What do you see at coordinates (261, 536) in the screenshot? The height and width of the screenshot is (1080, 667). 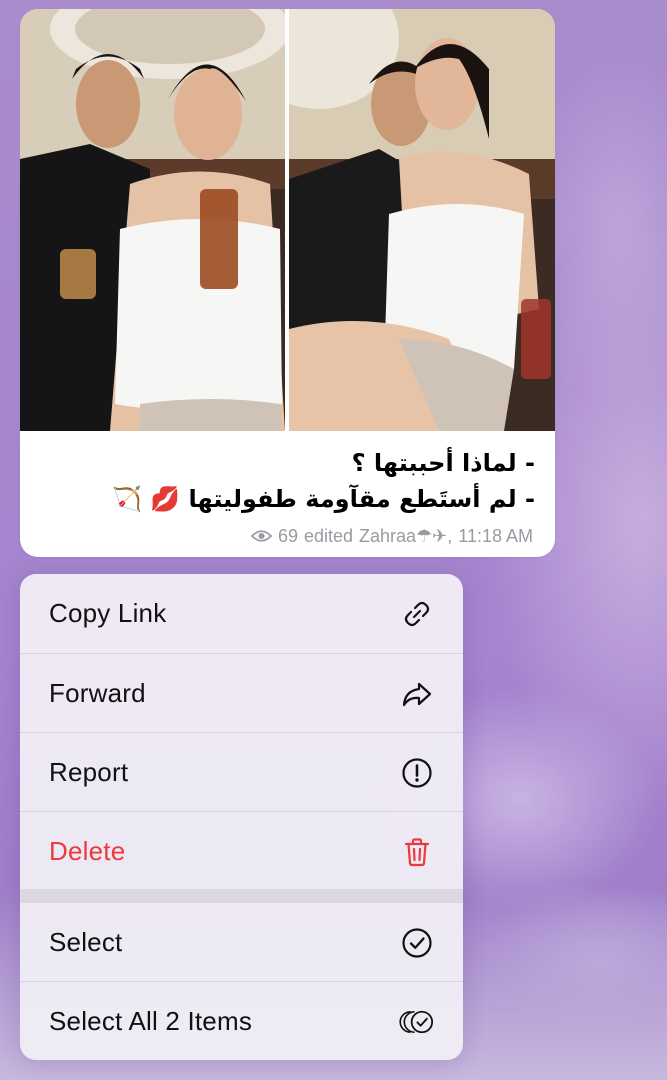 I see `eye-icon` at bounding box center [261, 536].